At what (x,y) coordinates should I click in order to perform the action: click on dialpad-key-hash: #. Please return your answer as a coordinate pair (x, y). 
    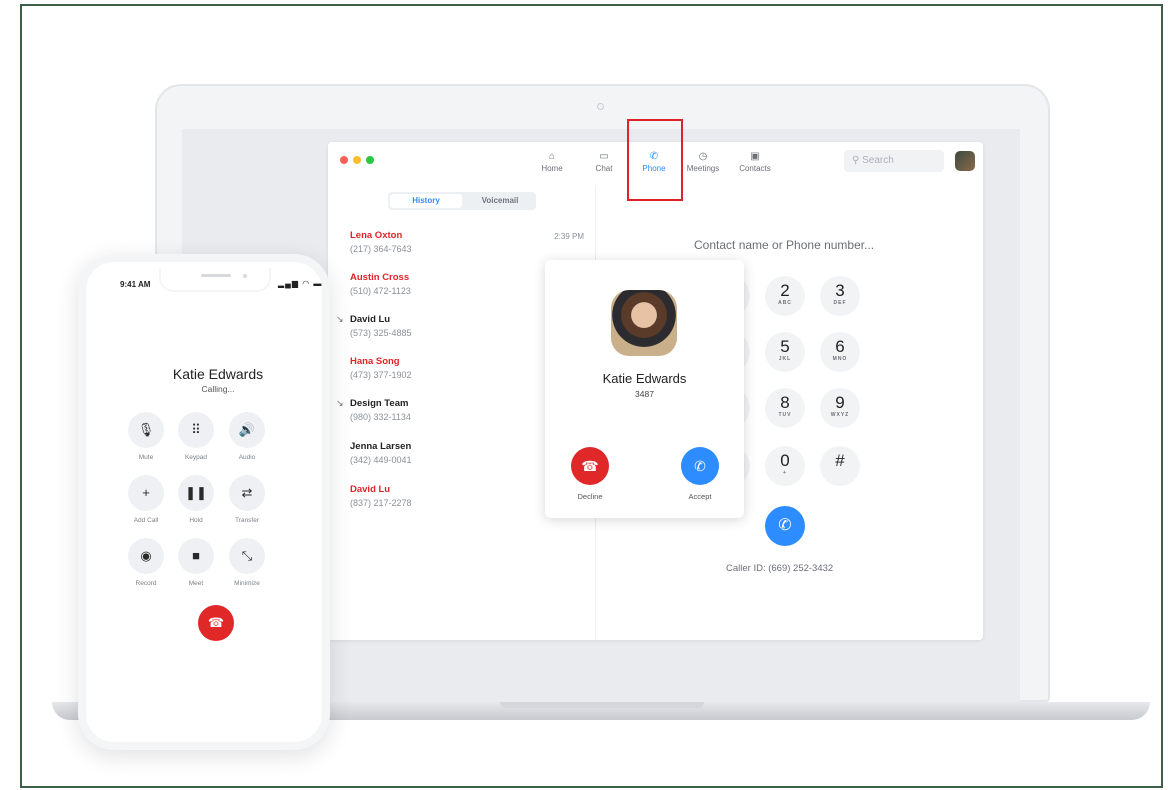
    Looking at the image, I should click on (840, 466).